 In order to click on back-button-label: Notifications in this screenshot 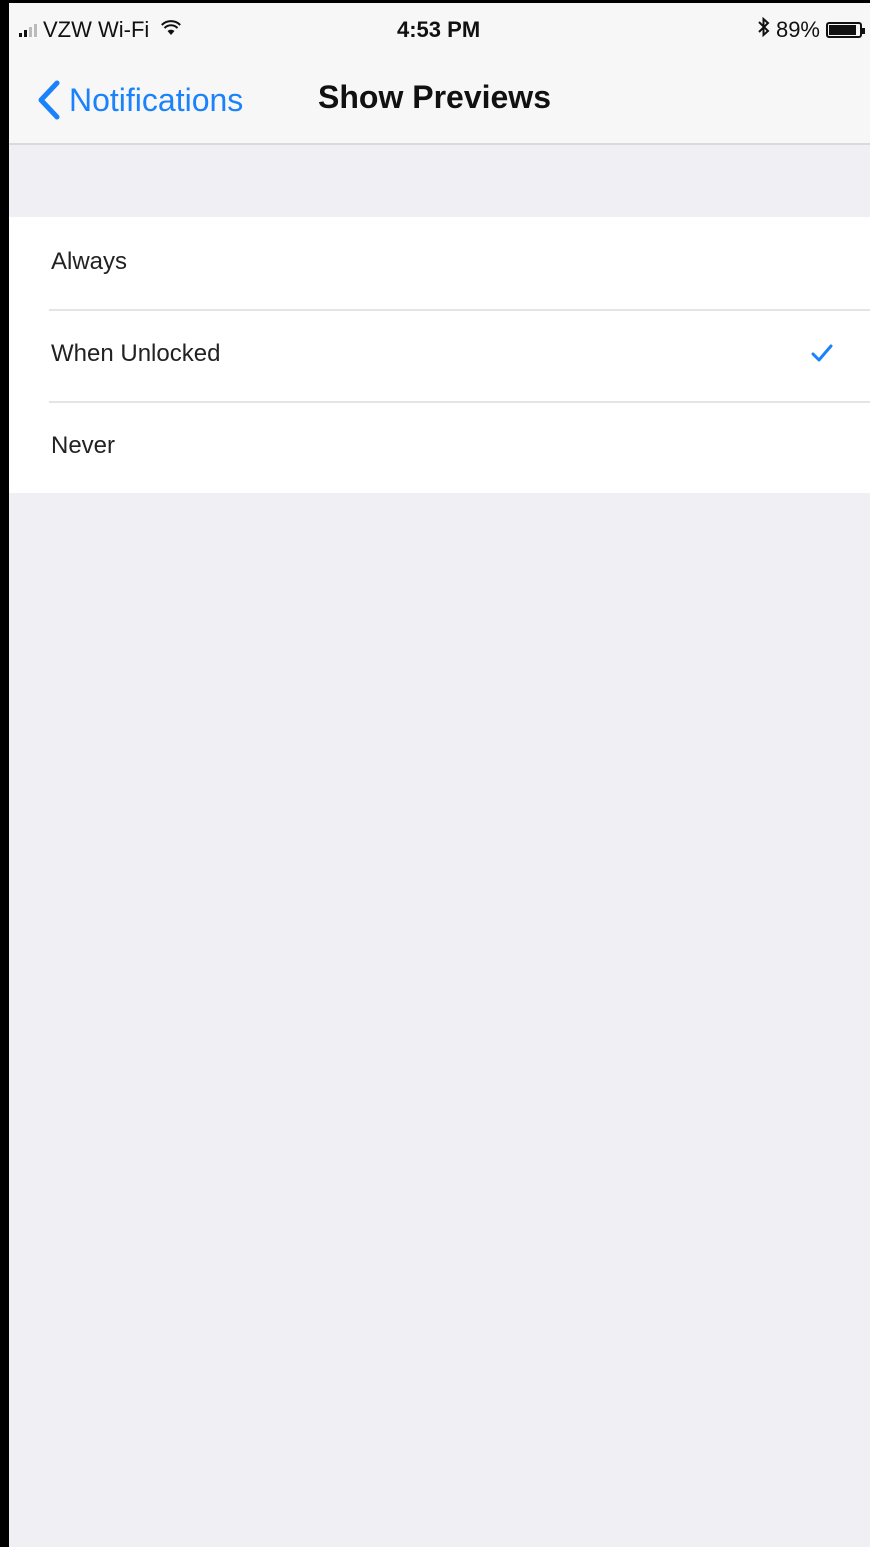, I will do `click(156, 99)`.